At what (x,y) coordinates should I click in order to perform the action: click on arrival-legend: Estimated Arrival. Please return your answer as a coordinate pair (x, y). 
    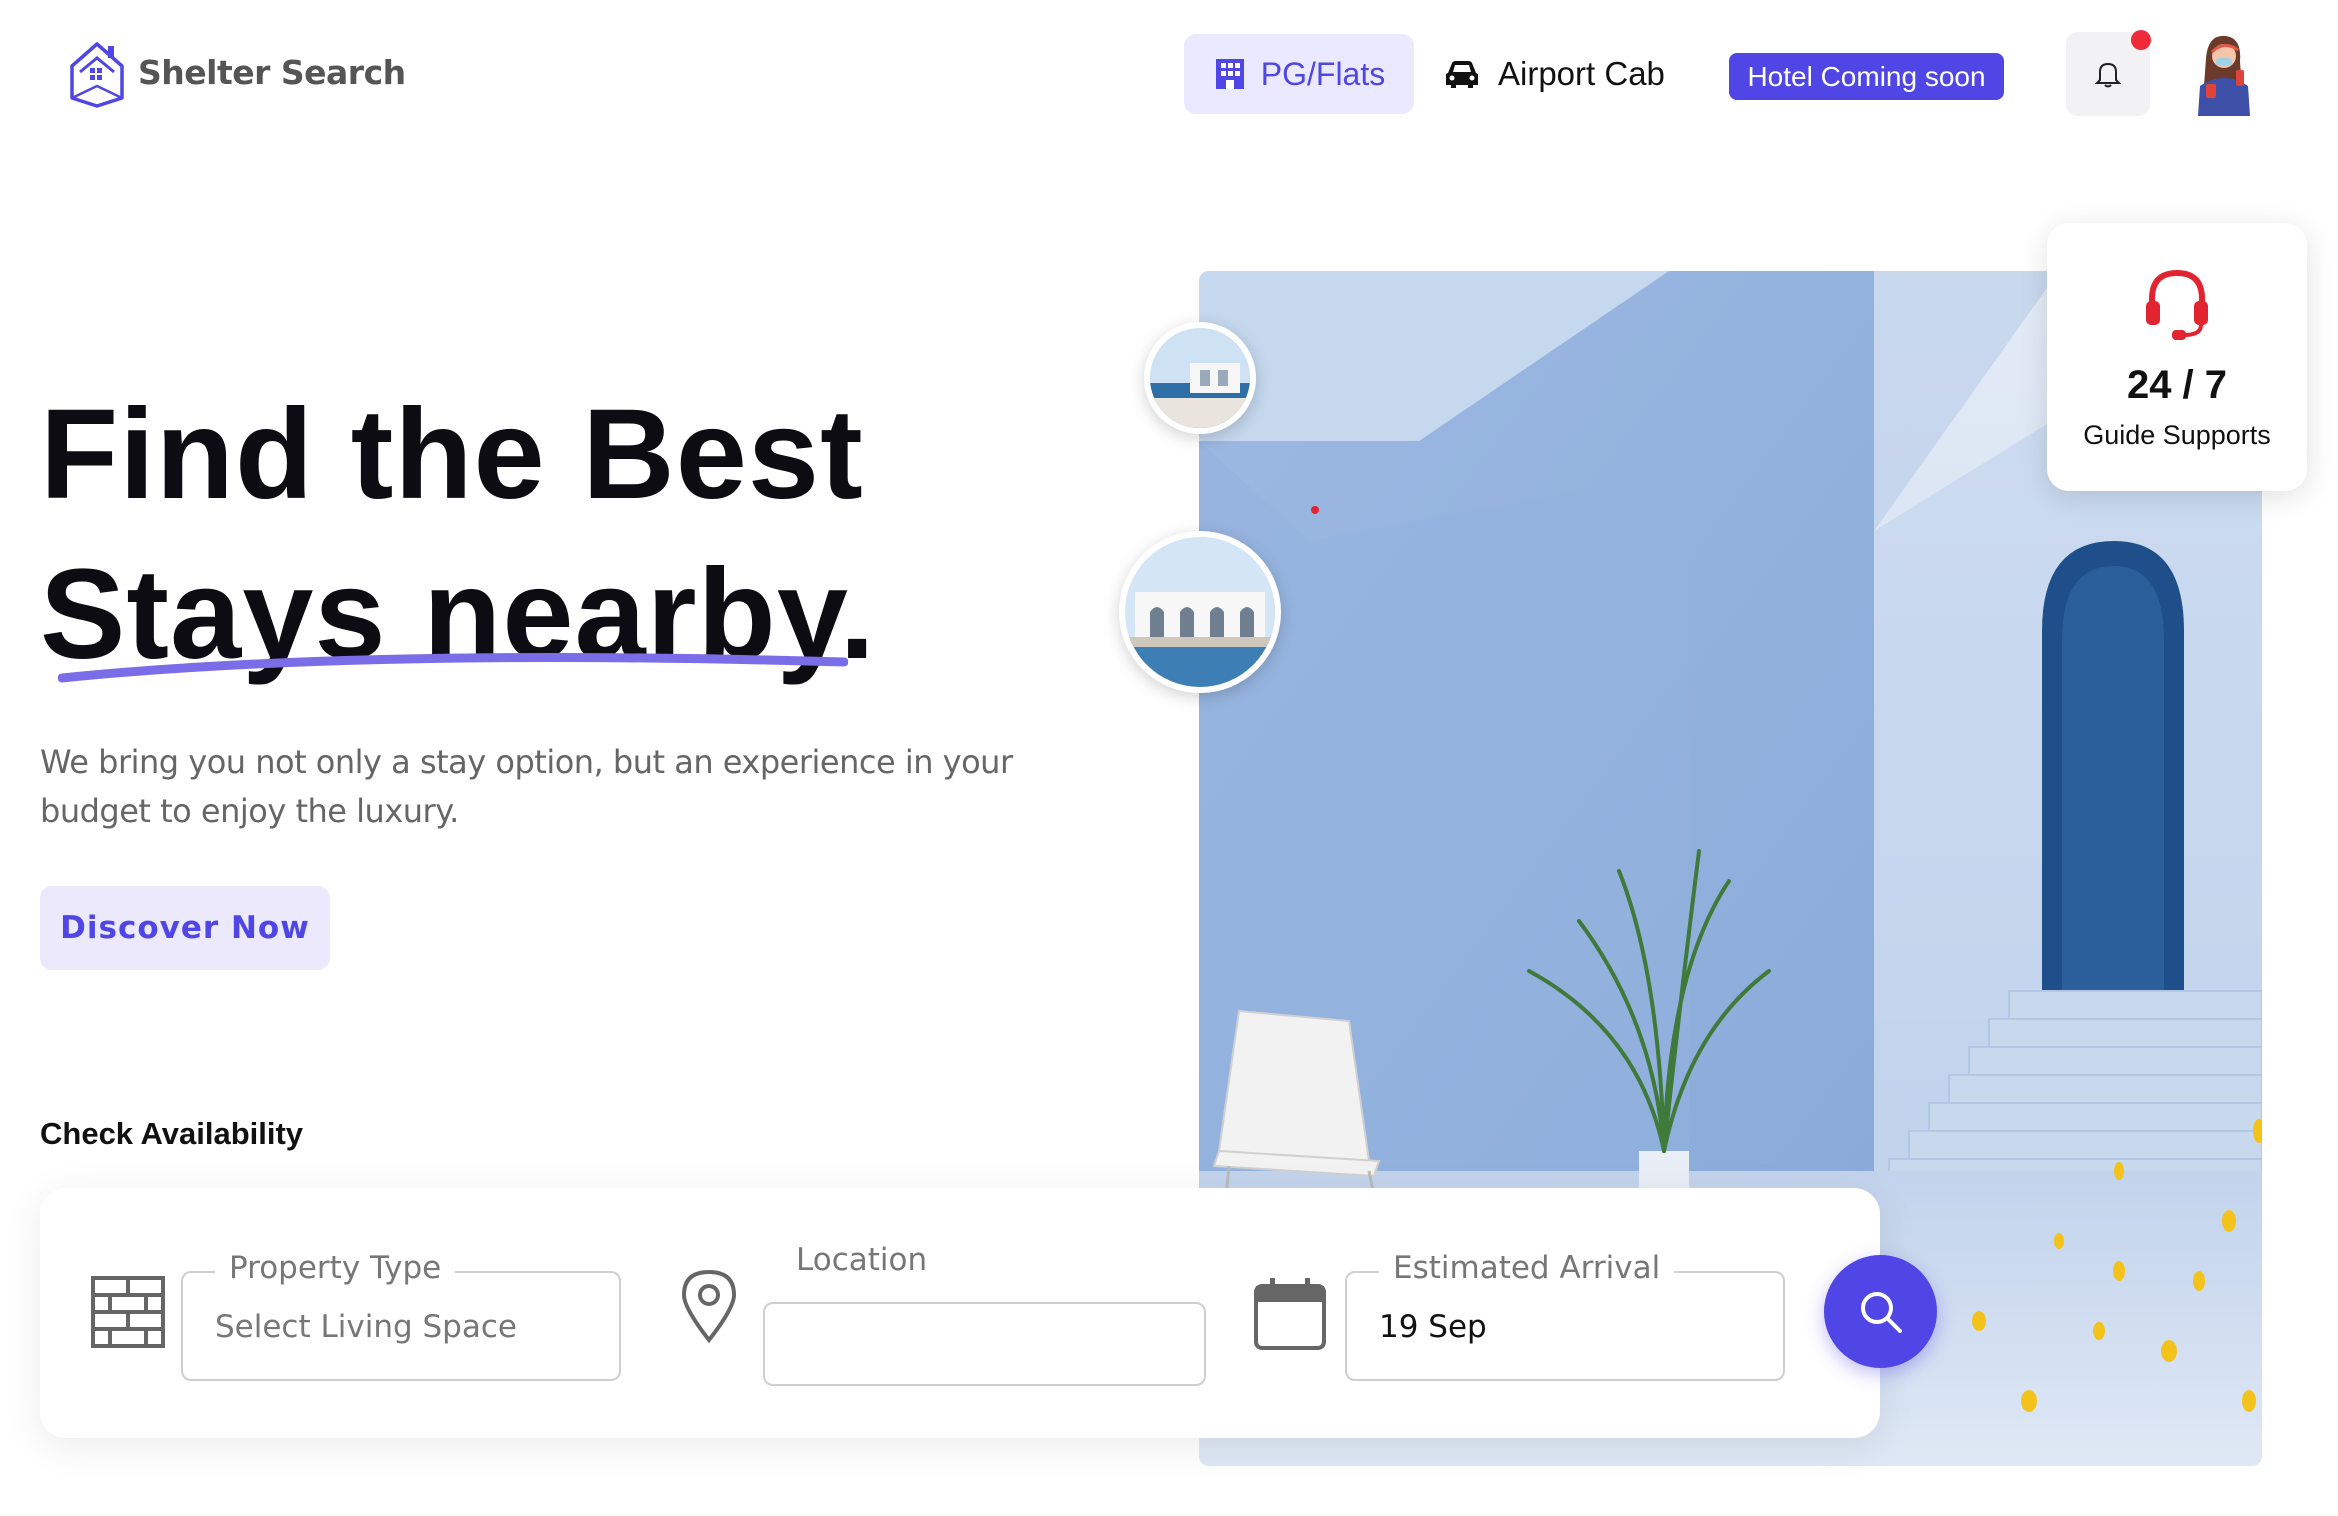
    Looking at the image, I should click on (1527, 1268).